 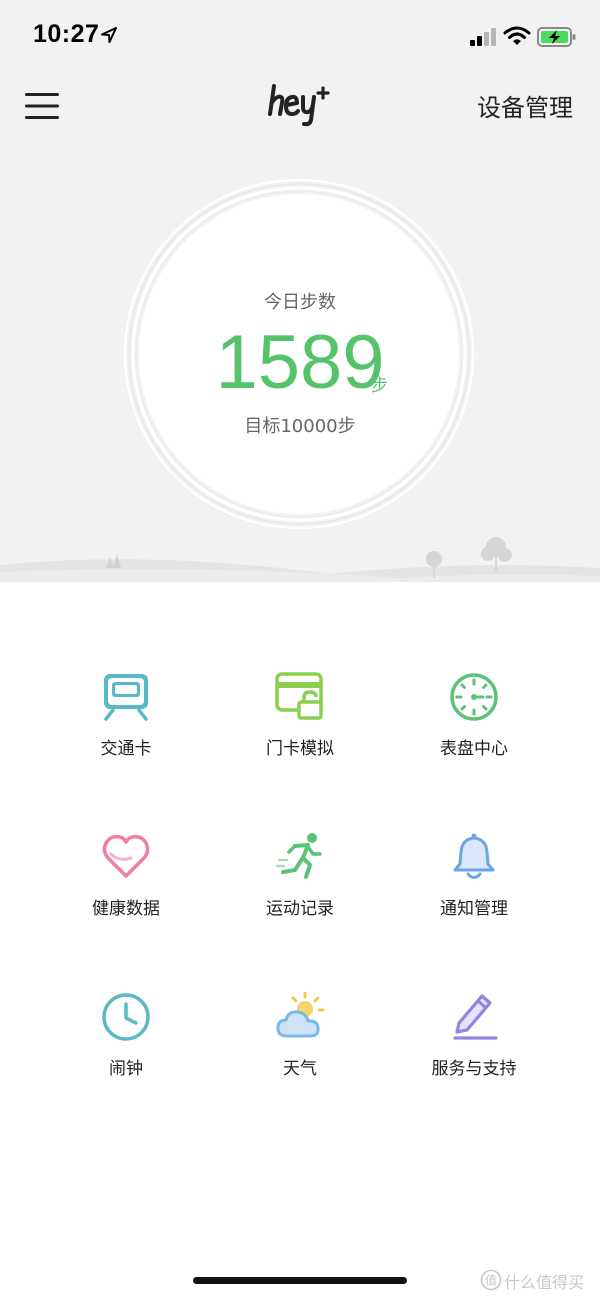 I want to click on steps-title: 今日步数, so click(x=300, y=302).